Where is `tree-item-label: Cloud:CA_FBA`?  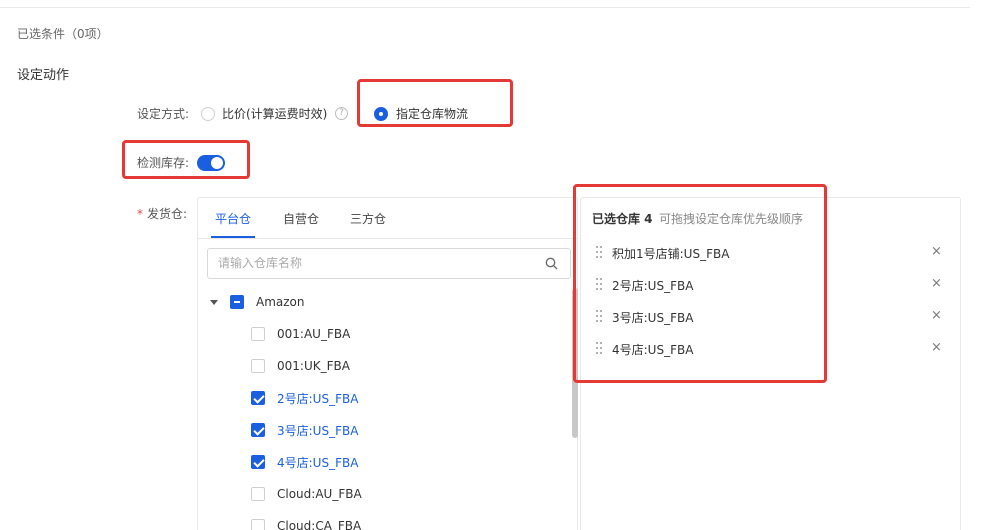 tree-item-label: Cloud:CA_FBA is located at coordinates (319, 524).